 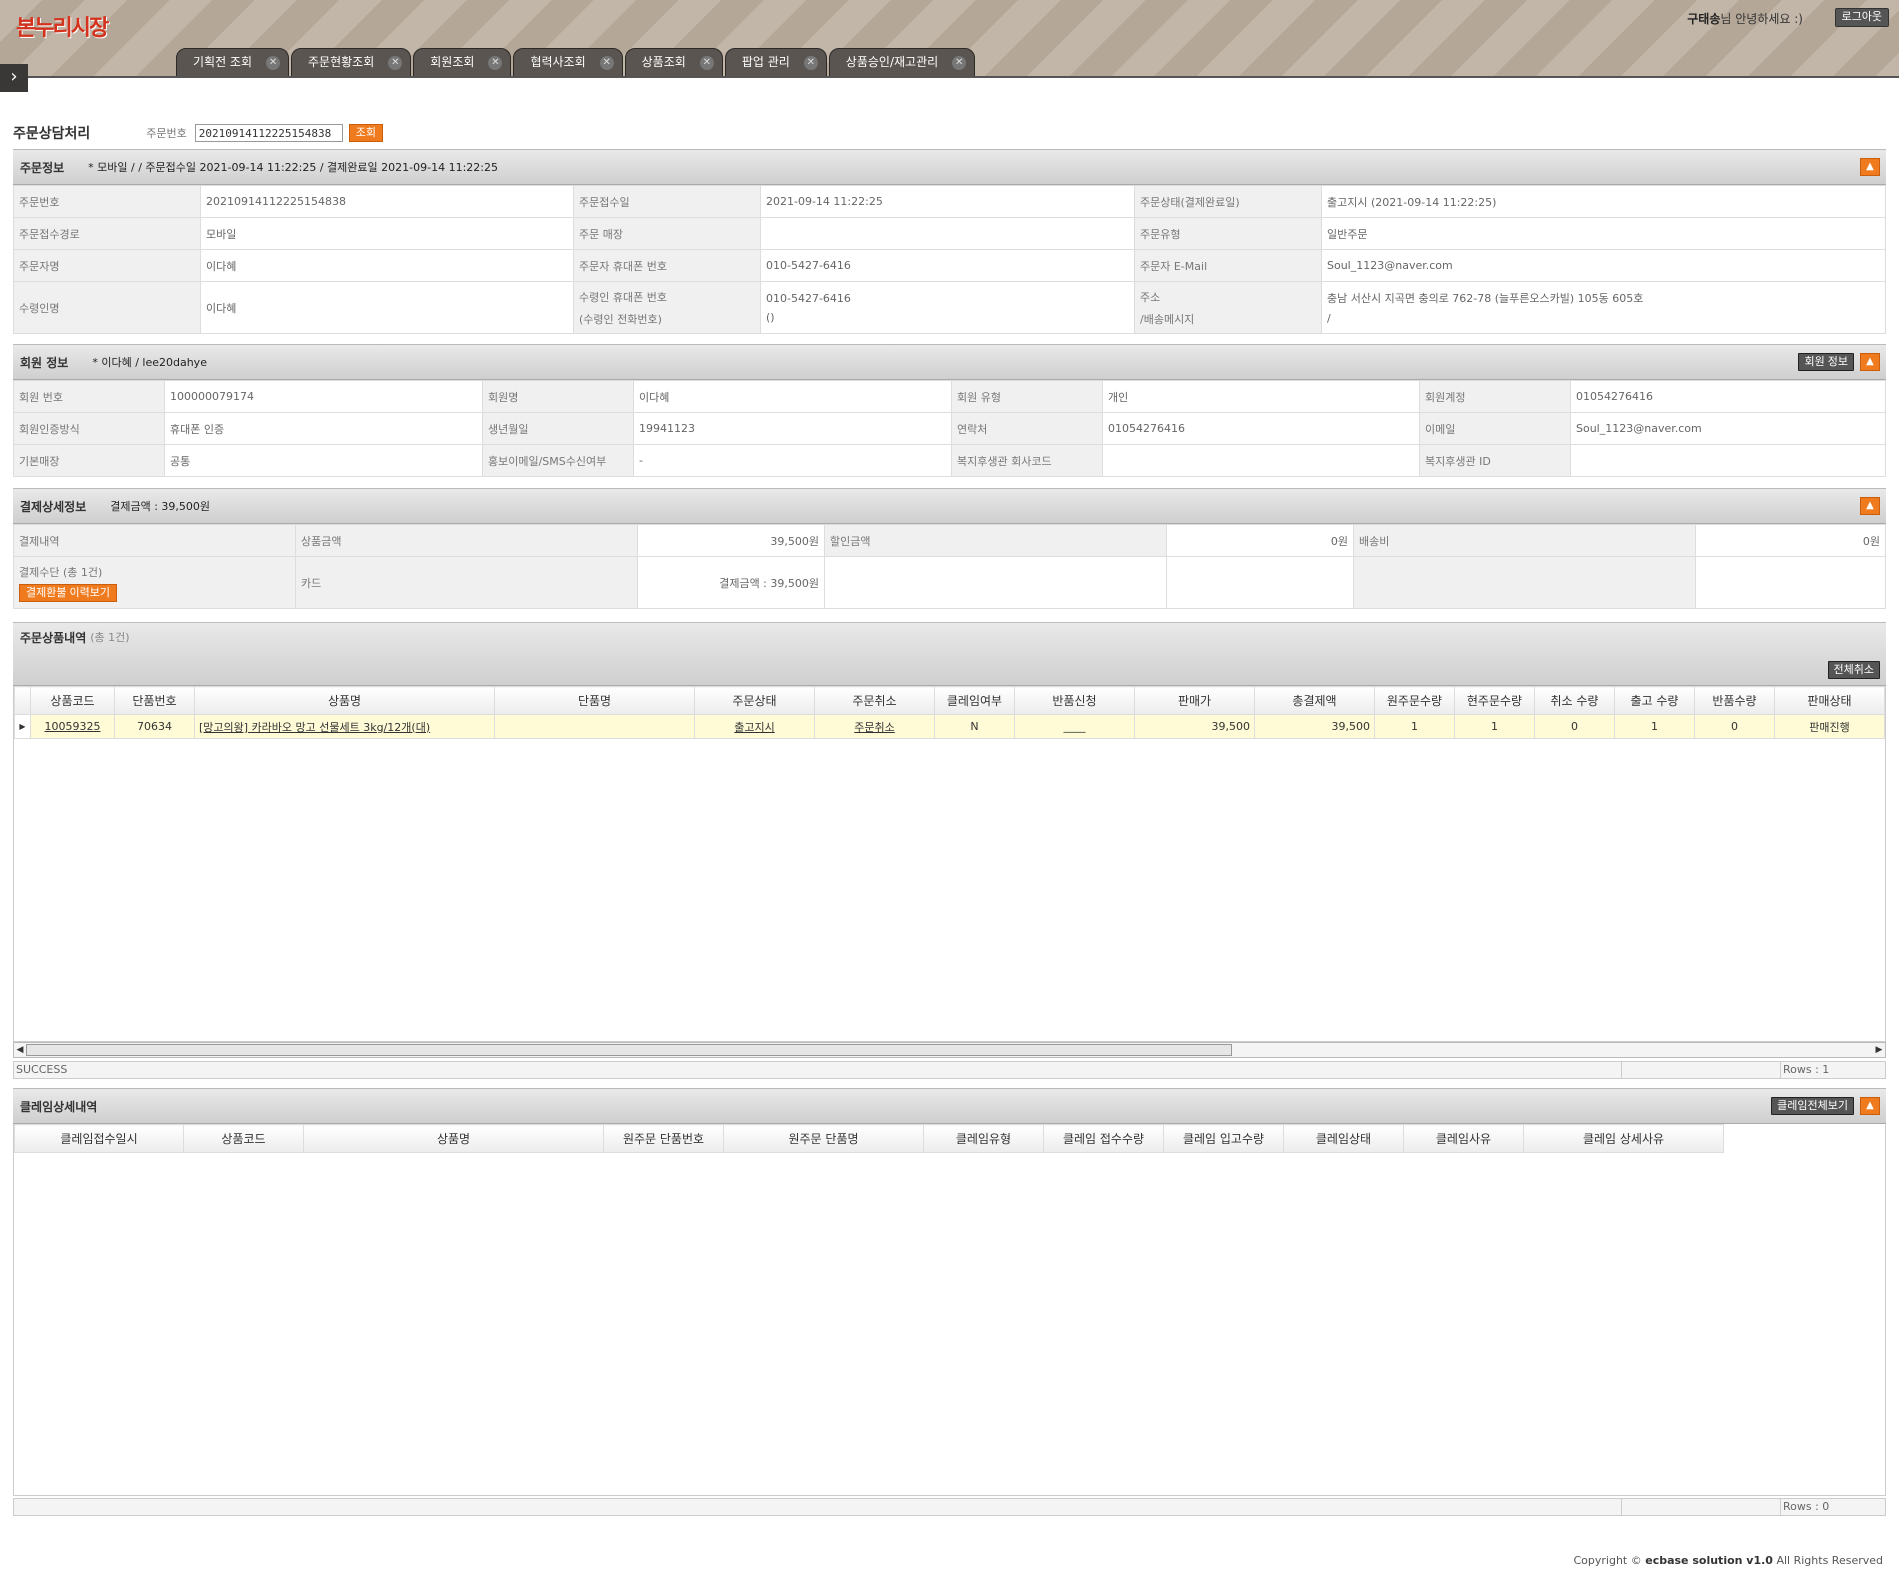 I want to click on column-header: 클레임 상세사유, so click(x=1623, y=1138).